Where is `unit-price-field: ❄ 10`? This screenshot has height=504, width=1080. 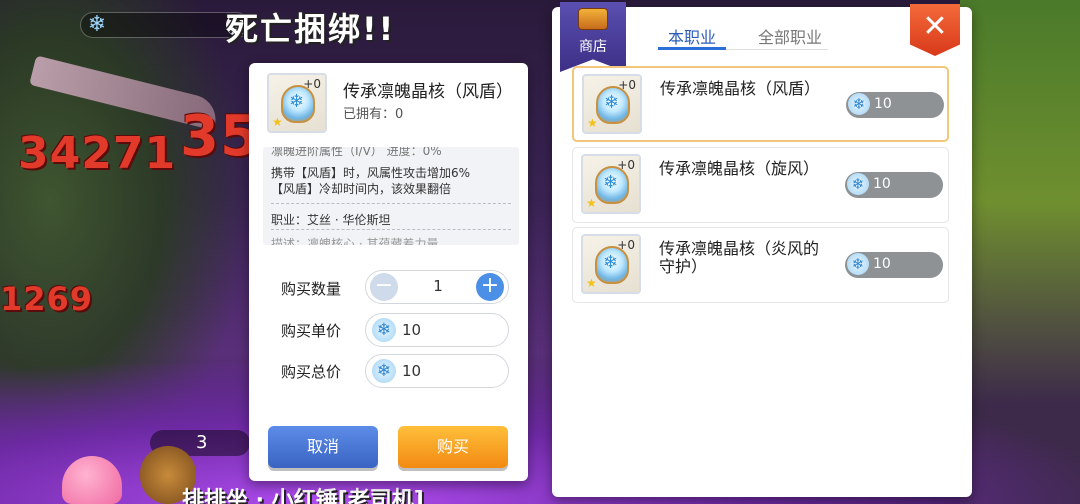 unit-price-field: ❄ 10 is located at coordinates (437, 330).